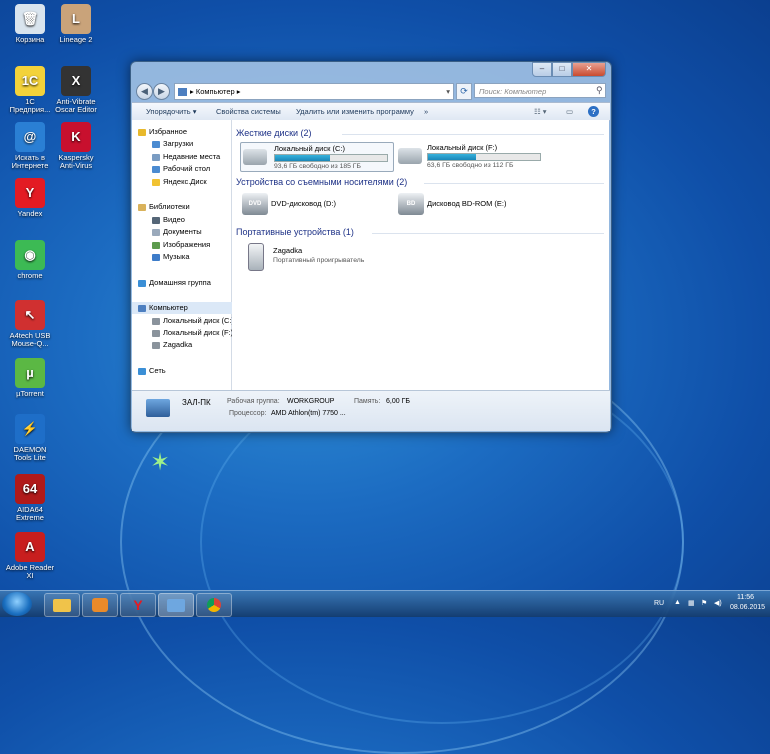 The image size is (770, 754). Describe the element at coordinates (747, 607) in the screenshot. I see `clock-date: 08.06.2015` at that location.